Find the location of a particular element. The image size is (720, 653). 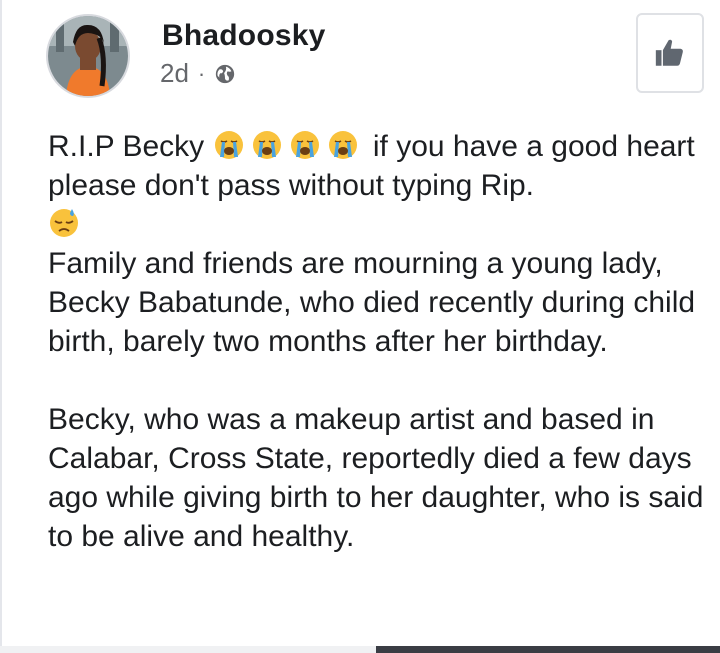

like-button is located at coordinates (670, 53).